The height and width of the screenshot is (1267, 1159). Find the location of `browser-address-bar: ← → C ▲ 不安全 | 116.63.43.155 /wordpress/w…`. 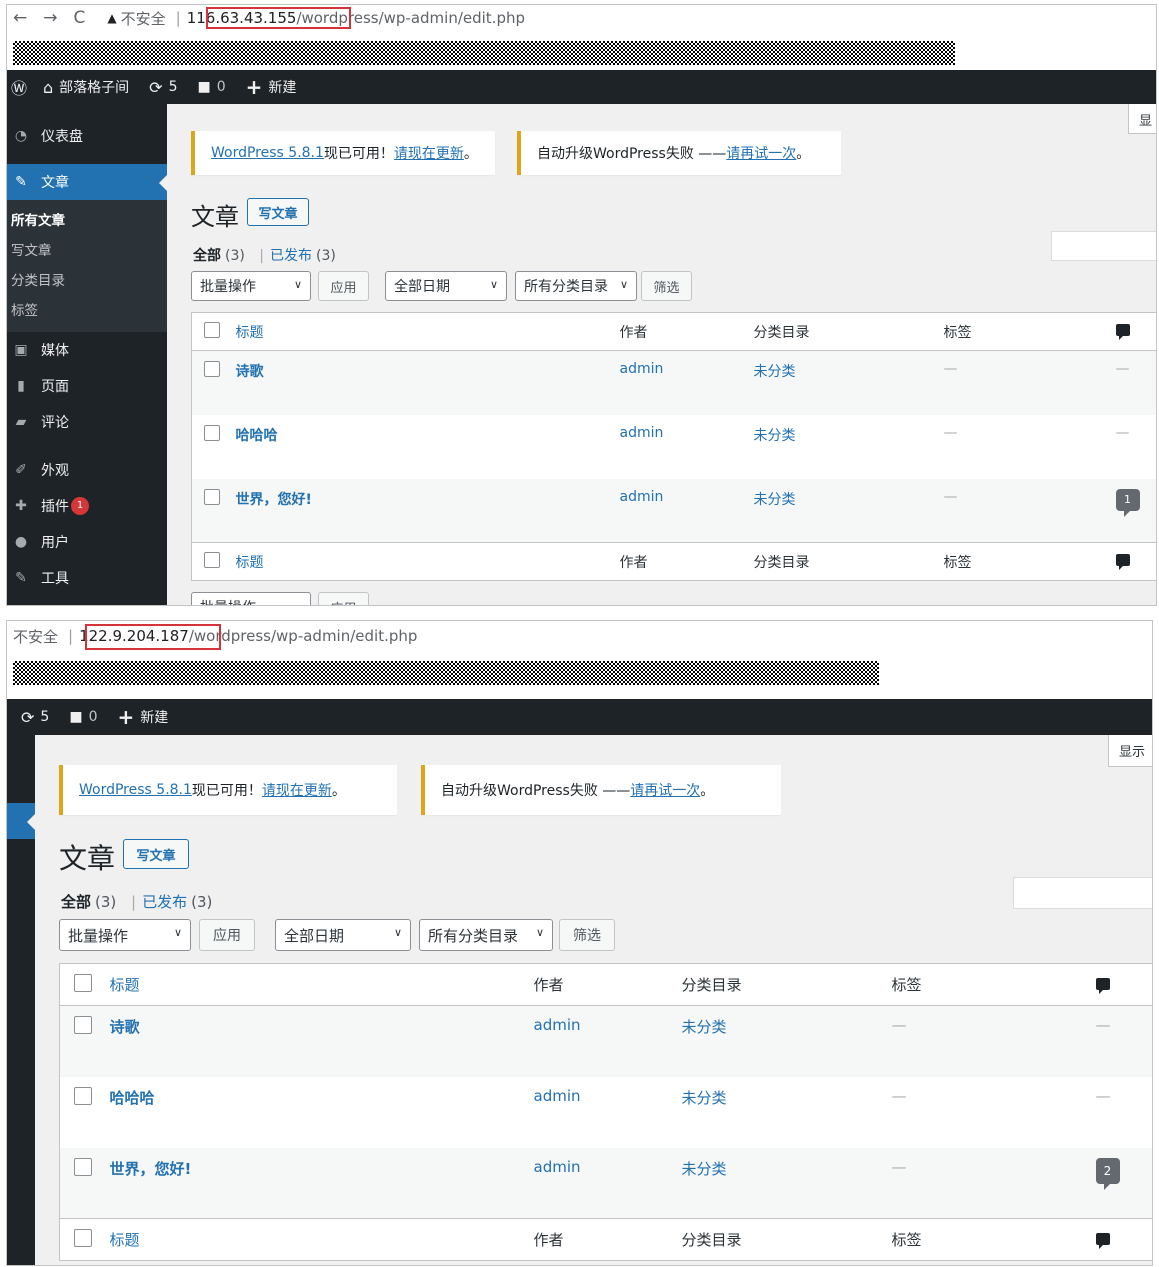

browser-address-bar: ← → C ▲ 不安全 | 116.63.43.155 /wordpress/w… is located at coordinates (581, 18).